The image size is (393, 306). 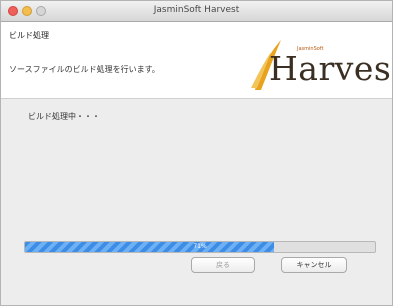 I want to click on back-button: 戻る, so click(x=223, y=265).